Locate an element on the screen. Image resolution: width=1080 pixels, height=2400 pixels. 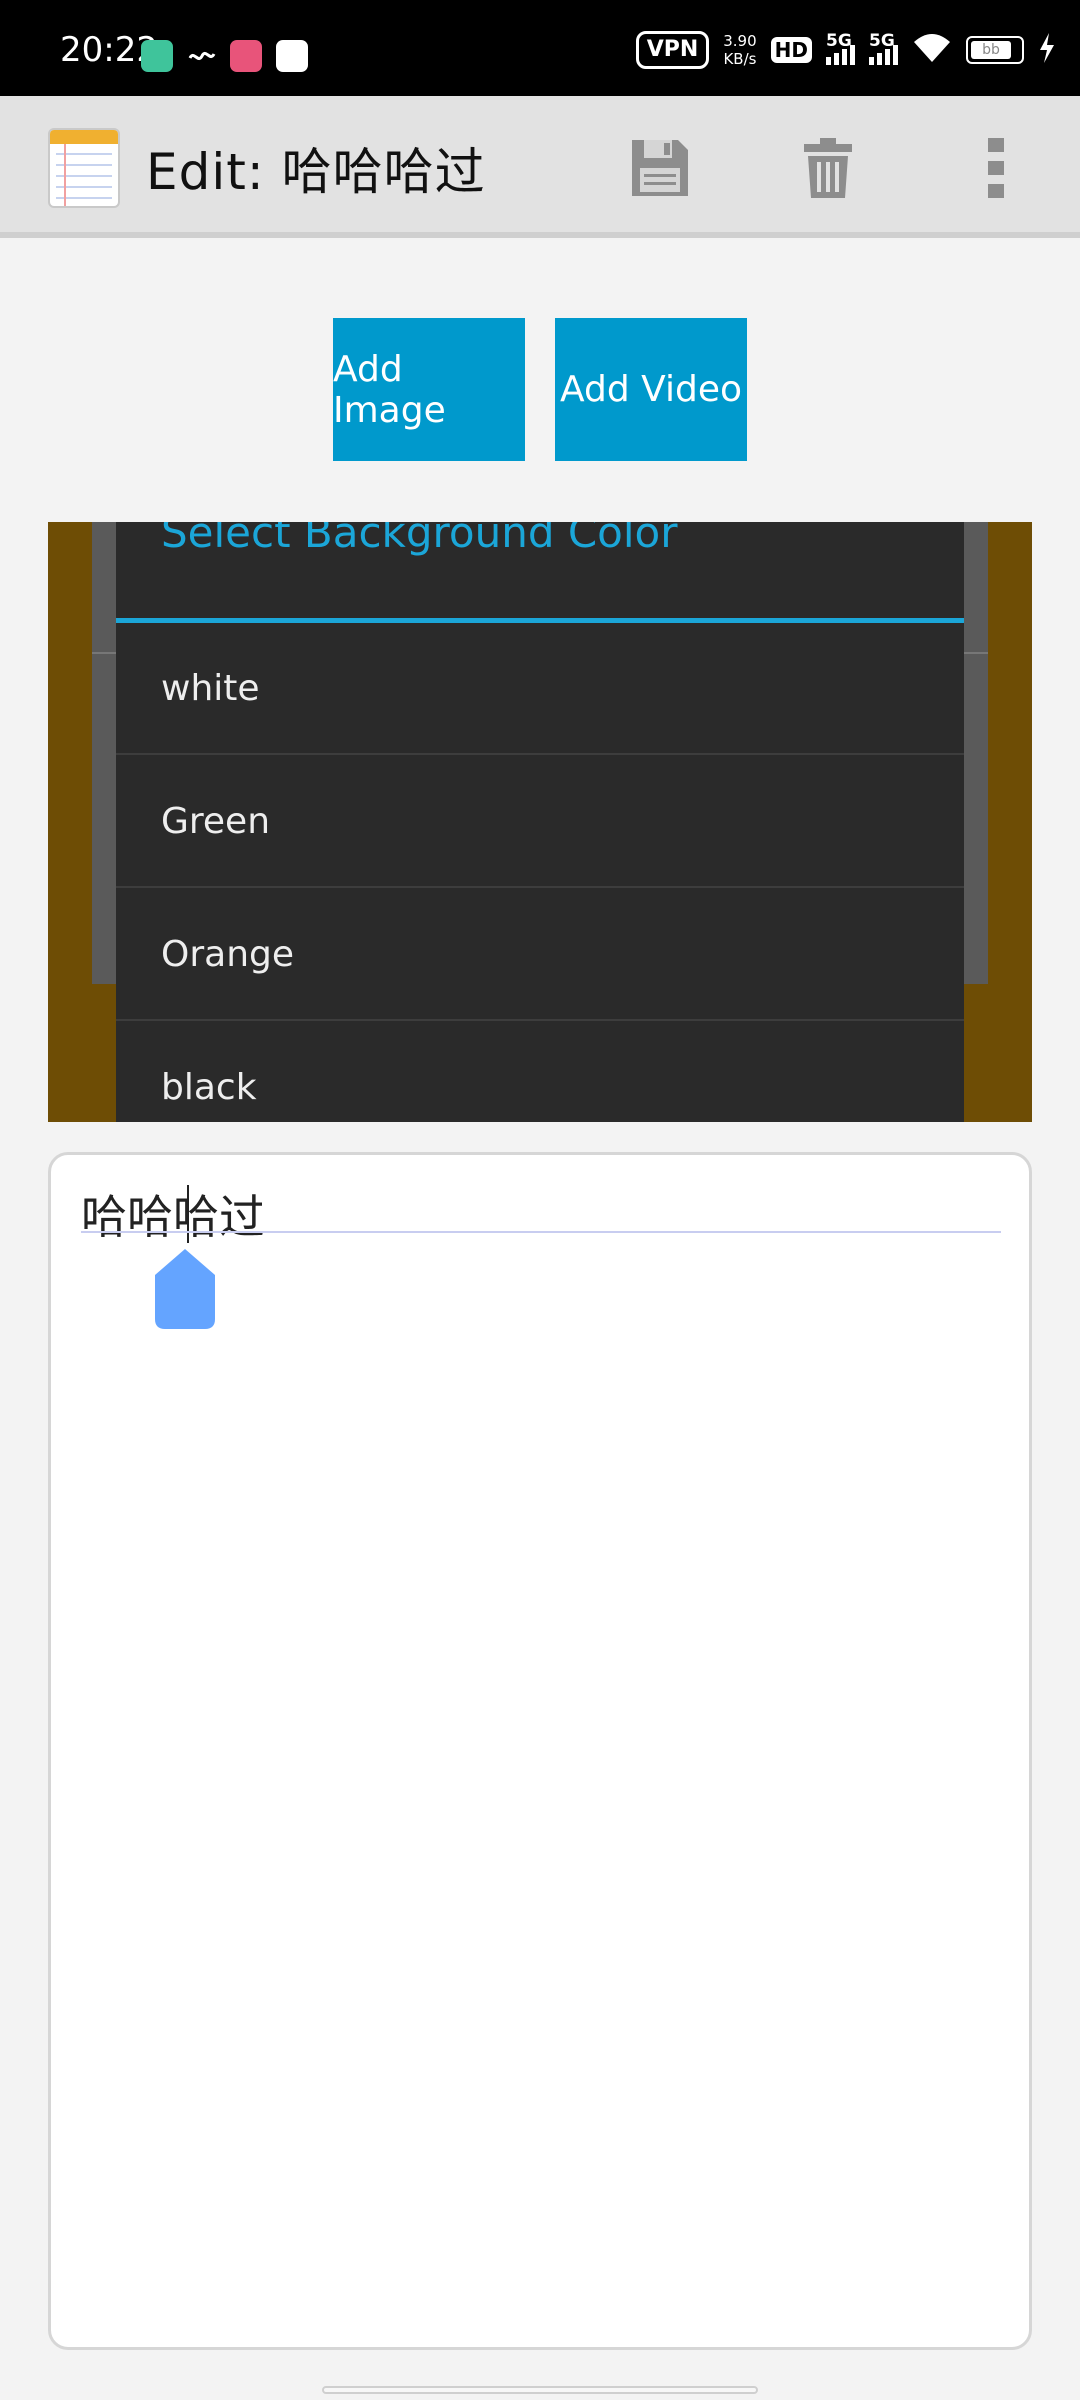
cursor-handle-icon is located at coordinates (185, 1289).